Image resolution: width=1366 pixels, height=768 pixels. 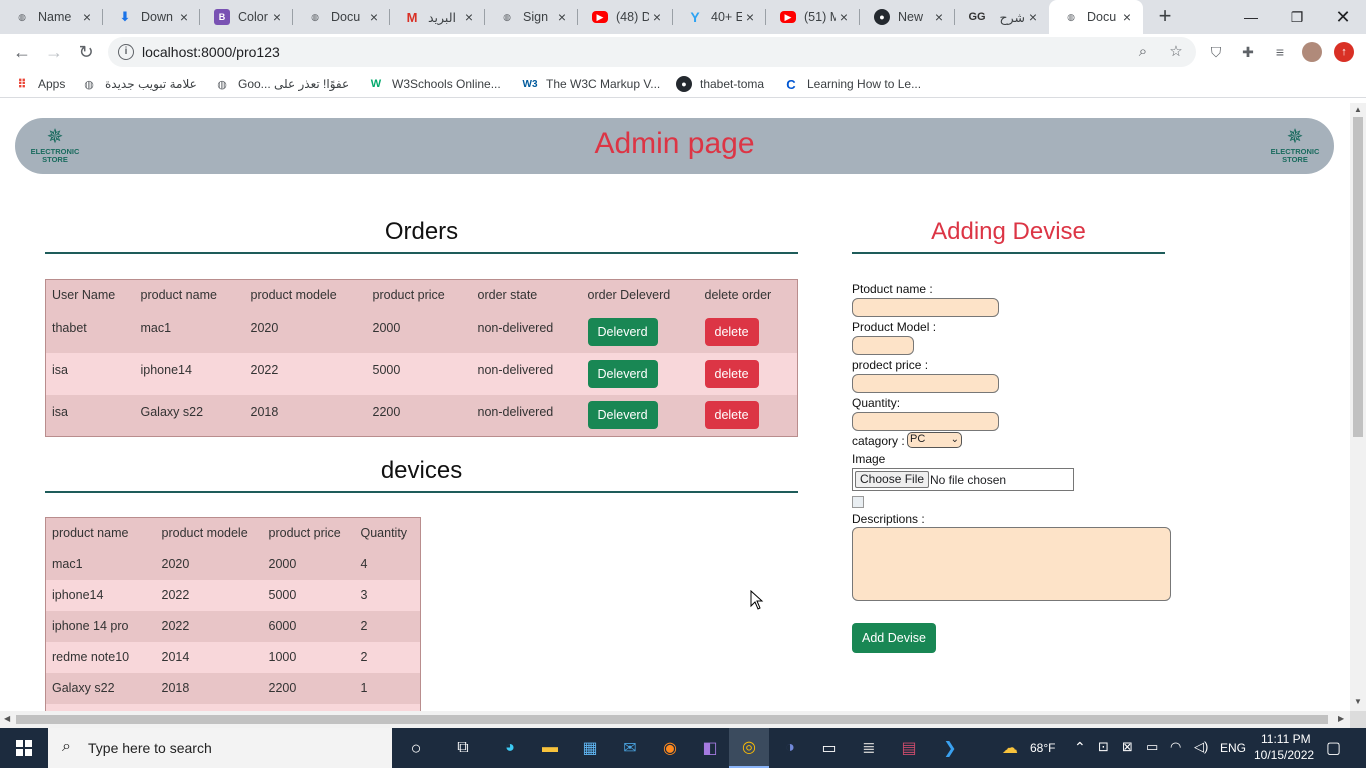 What do you see at coordinates (126, 52) in the screenshot?
I see `info-icon: i` at bounding box center [126, 52].